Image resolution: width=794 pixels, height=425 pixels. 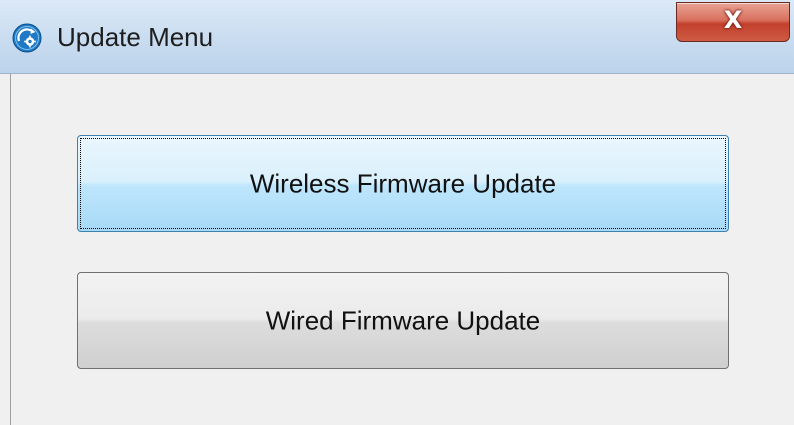 I want to click on wireless-firmware-update-label: Wireless Firmware Update, so click(x=403, y=183).